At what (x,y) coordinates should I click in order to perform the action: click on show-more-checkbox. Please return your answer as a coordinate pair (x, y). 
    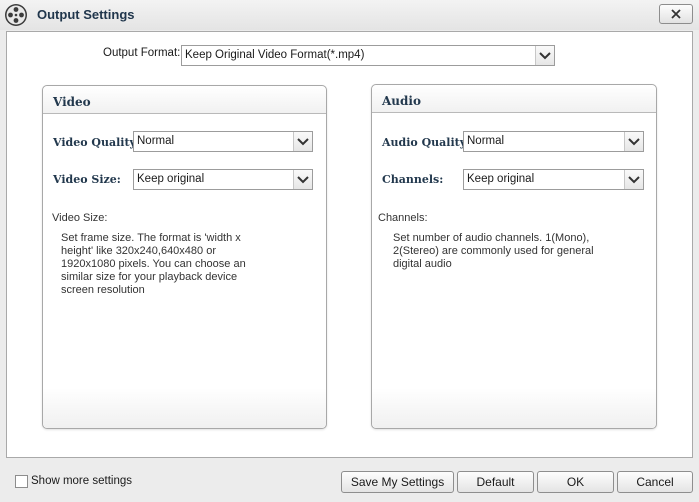
    Looking at the image, I should click on (21, 481).